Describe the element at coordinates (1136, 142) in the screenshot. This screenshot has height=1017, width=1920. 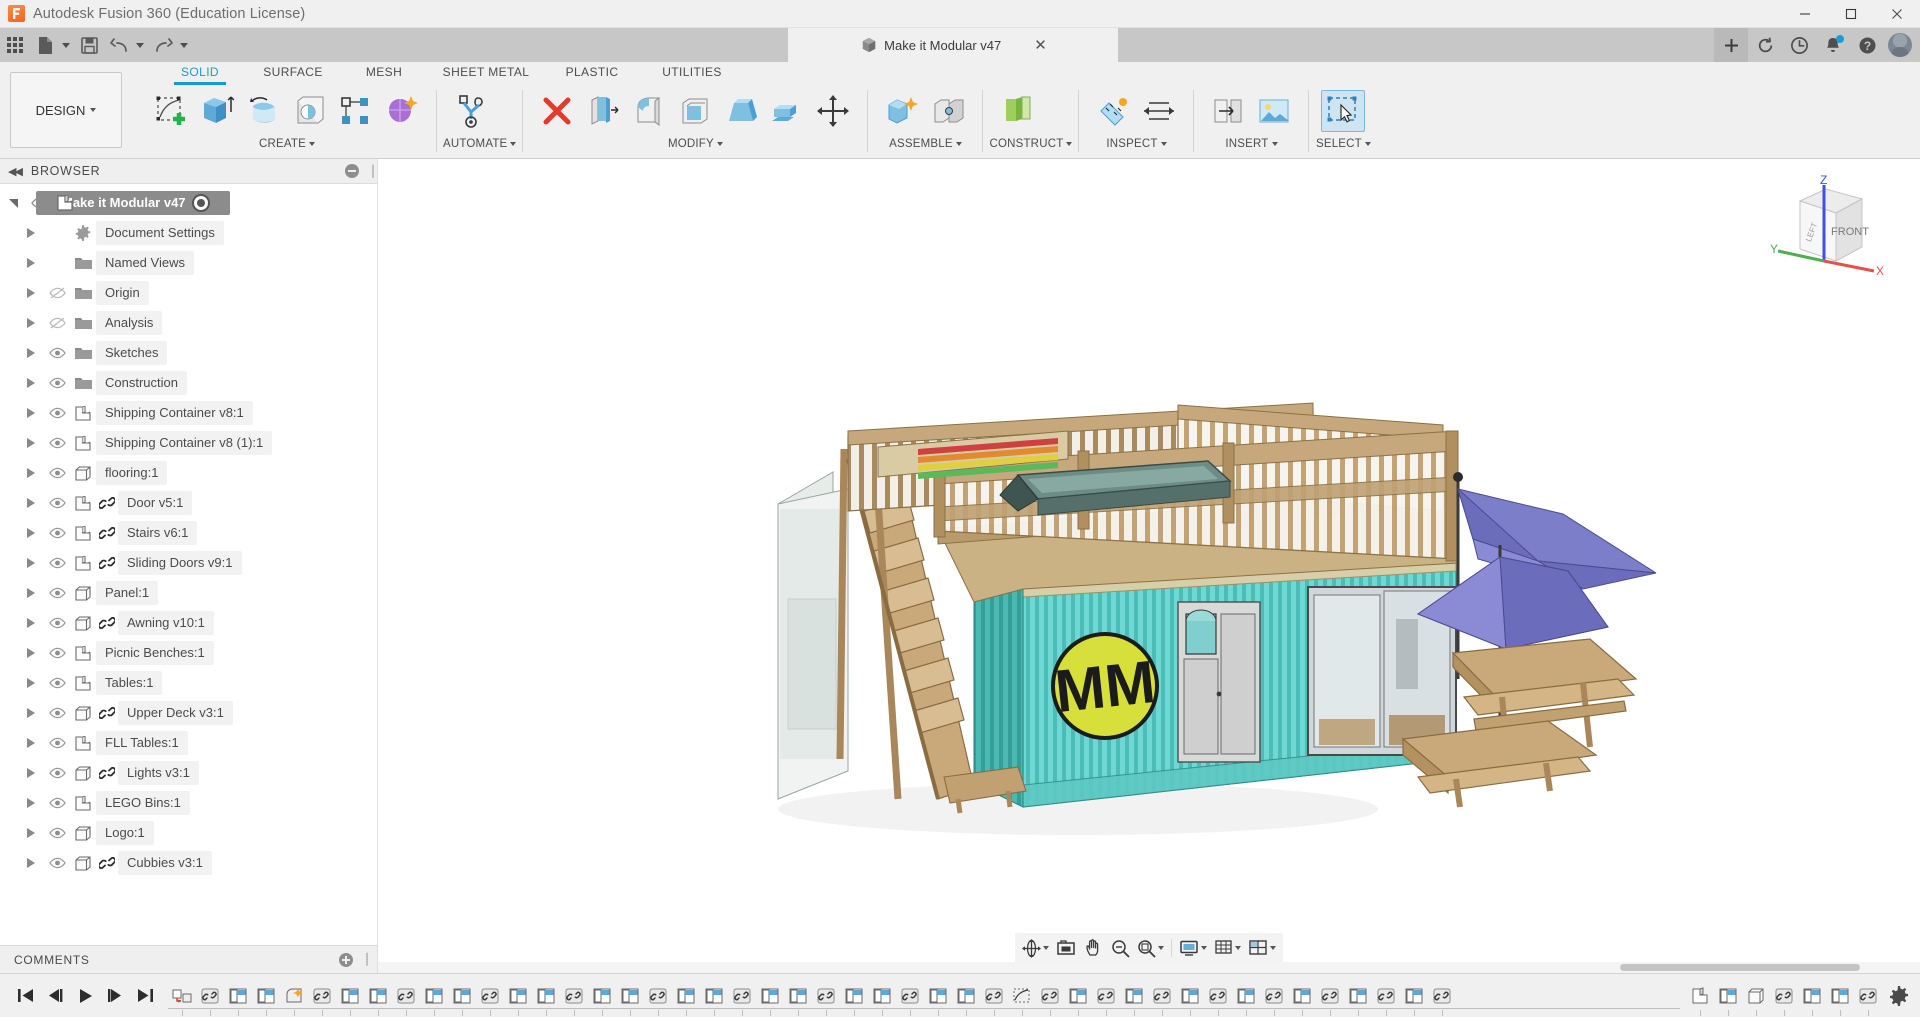
I see `panel-inspect-label: INSPECT` at that location.